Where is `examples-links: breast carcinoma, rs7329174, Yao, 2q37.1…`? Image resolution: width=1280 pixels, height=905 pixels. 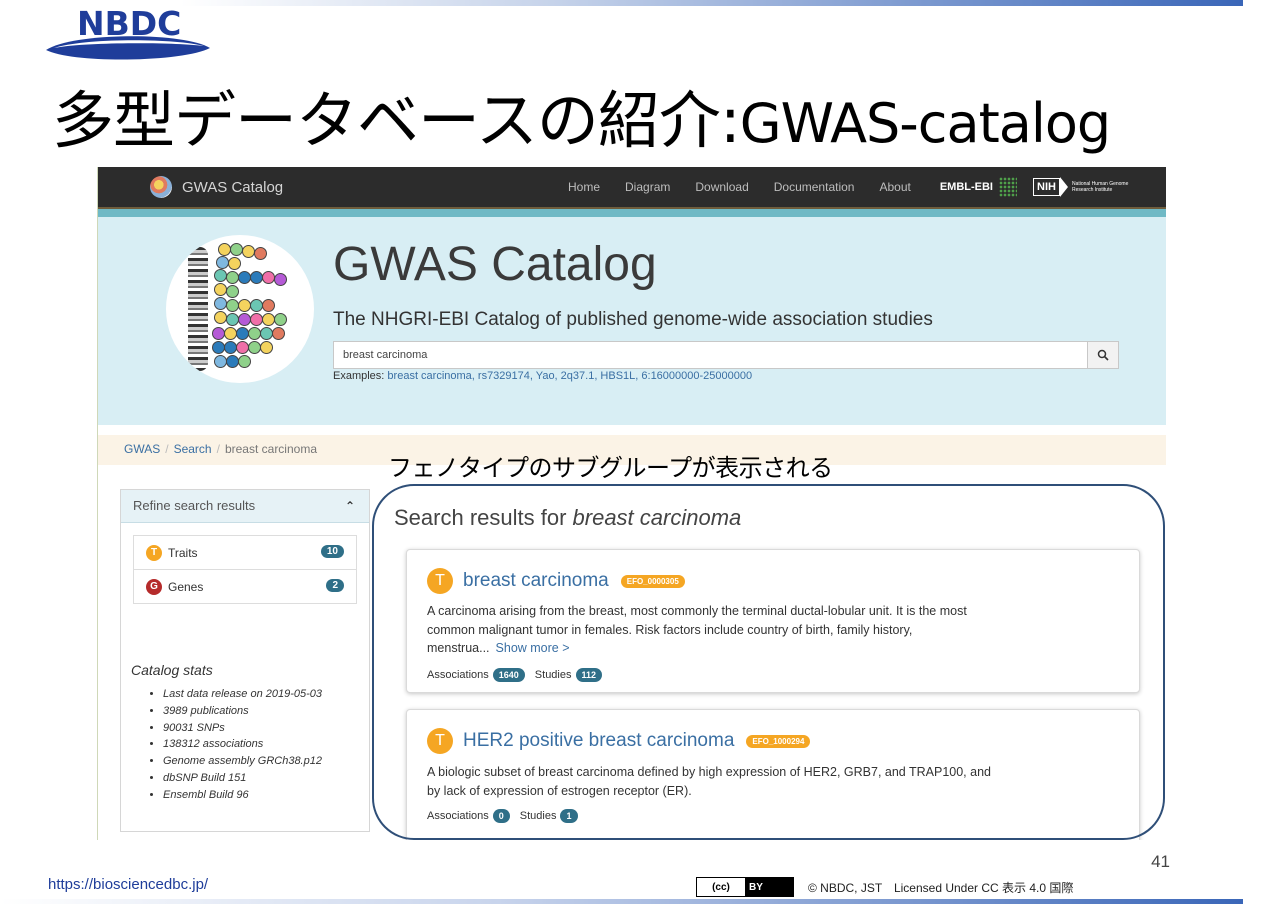 examples-links: breast carcinoma, rs7329174, Yao, 2q37.1… is located at coordinates (569, 376).